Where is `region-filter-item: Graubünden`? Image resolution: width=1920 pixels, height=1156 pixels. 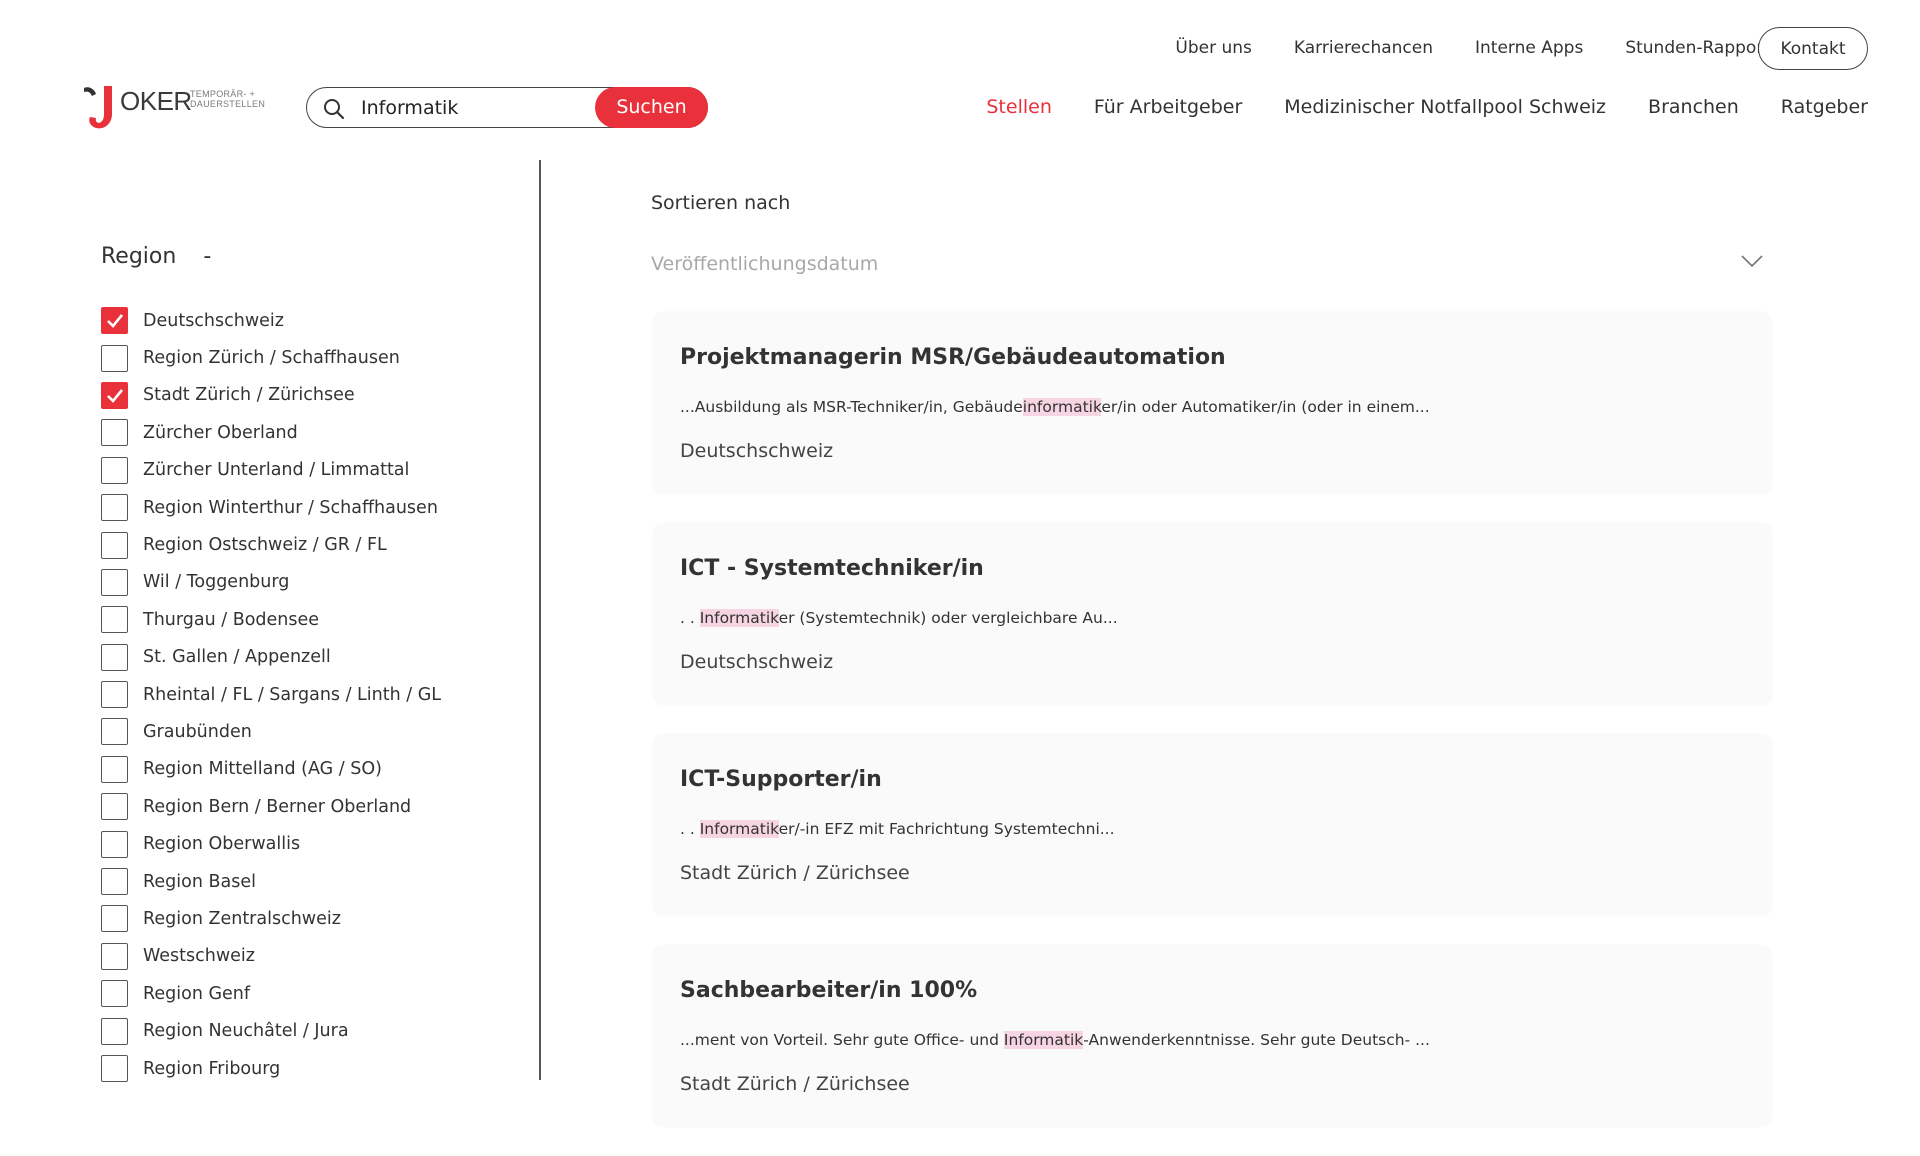
region-filter-item: Graubünden is located at coordinates (271, 731).